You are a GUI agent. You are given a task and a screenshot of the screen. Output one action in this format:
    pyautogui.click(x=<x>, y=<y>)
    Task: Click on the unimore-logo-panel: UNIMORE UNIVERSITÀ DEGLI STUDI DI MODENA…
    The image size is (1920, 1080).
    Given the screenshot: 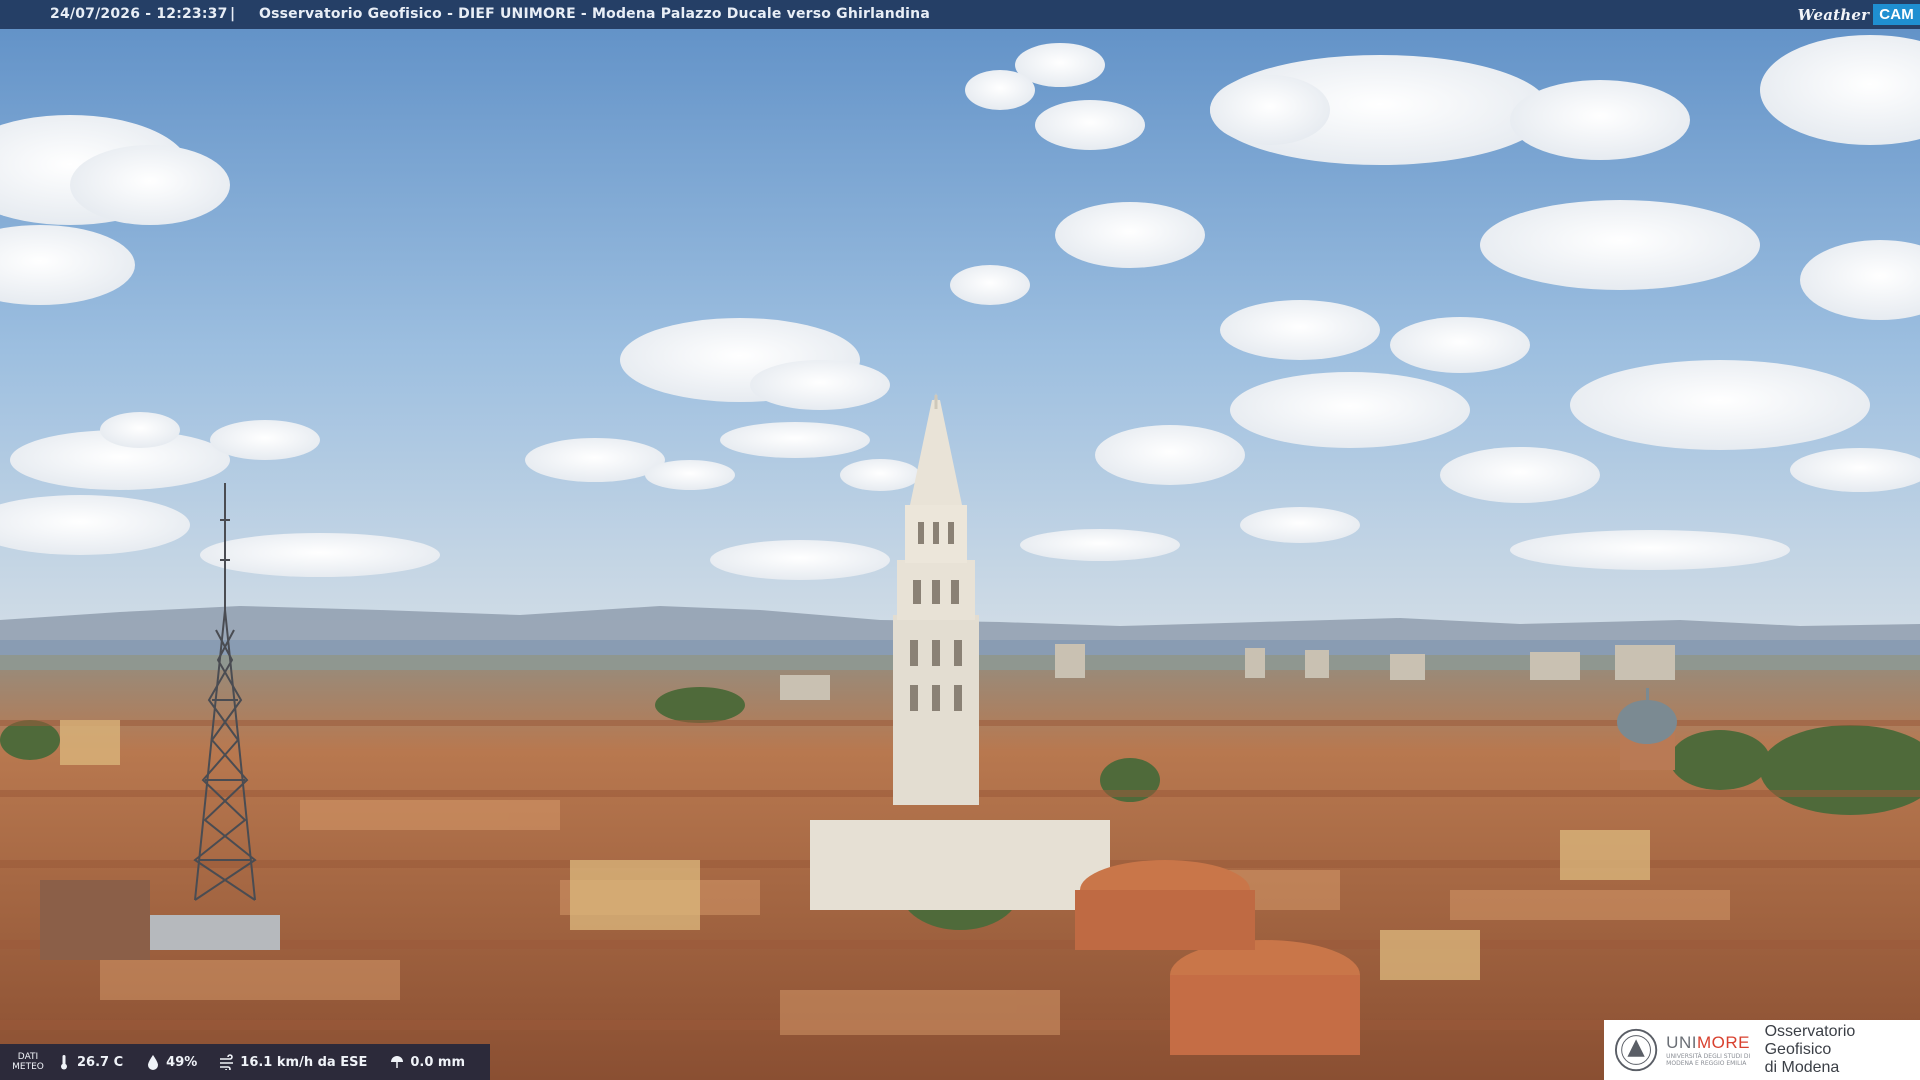 What is the action you would take?
    pyautogui.click(x=1762, y=1050)
    